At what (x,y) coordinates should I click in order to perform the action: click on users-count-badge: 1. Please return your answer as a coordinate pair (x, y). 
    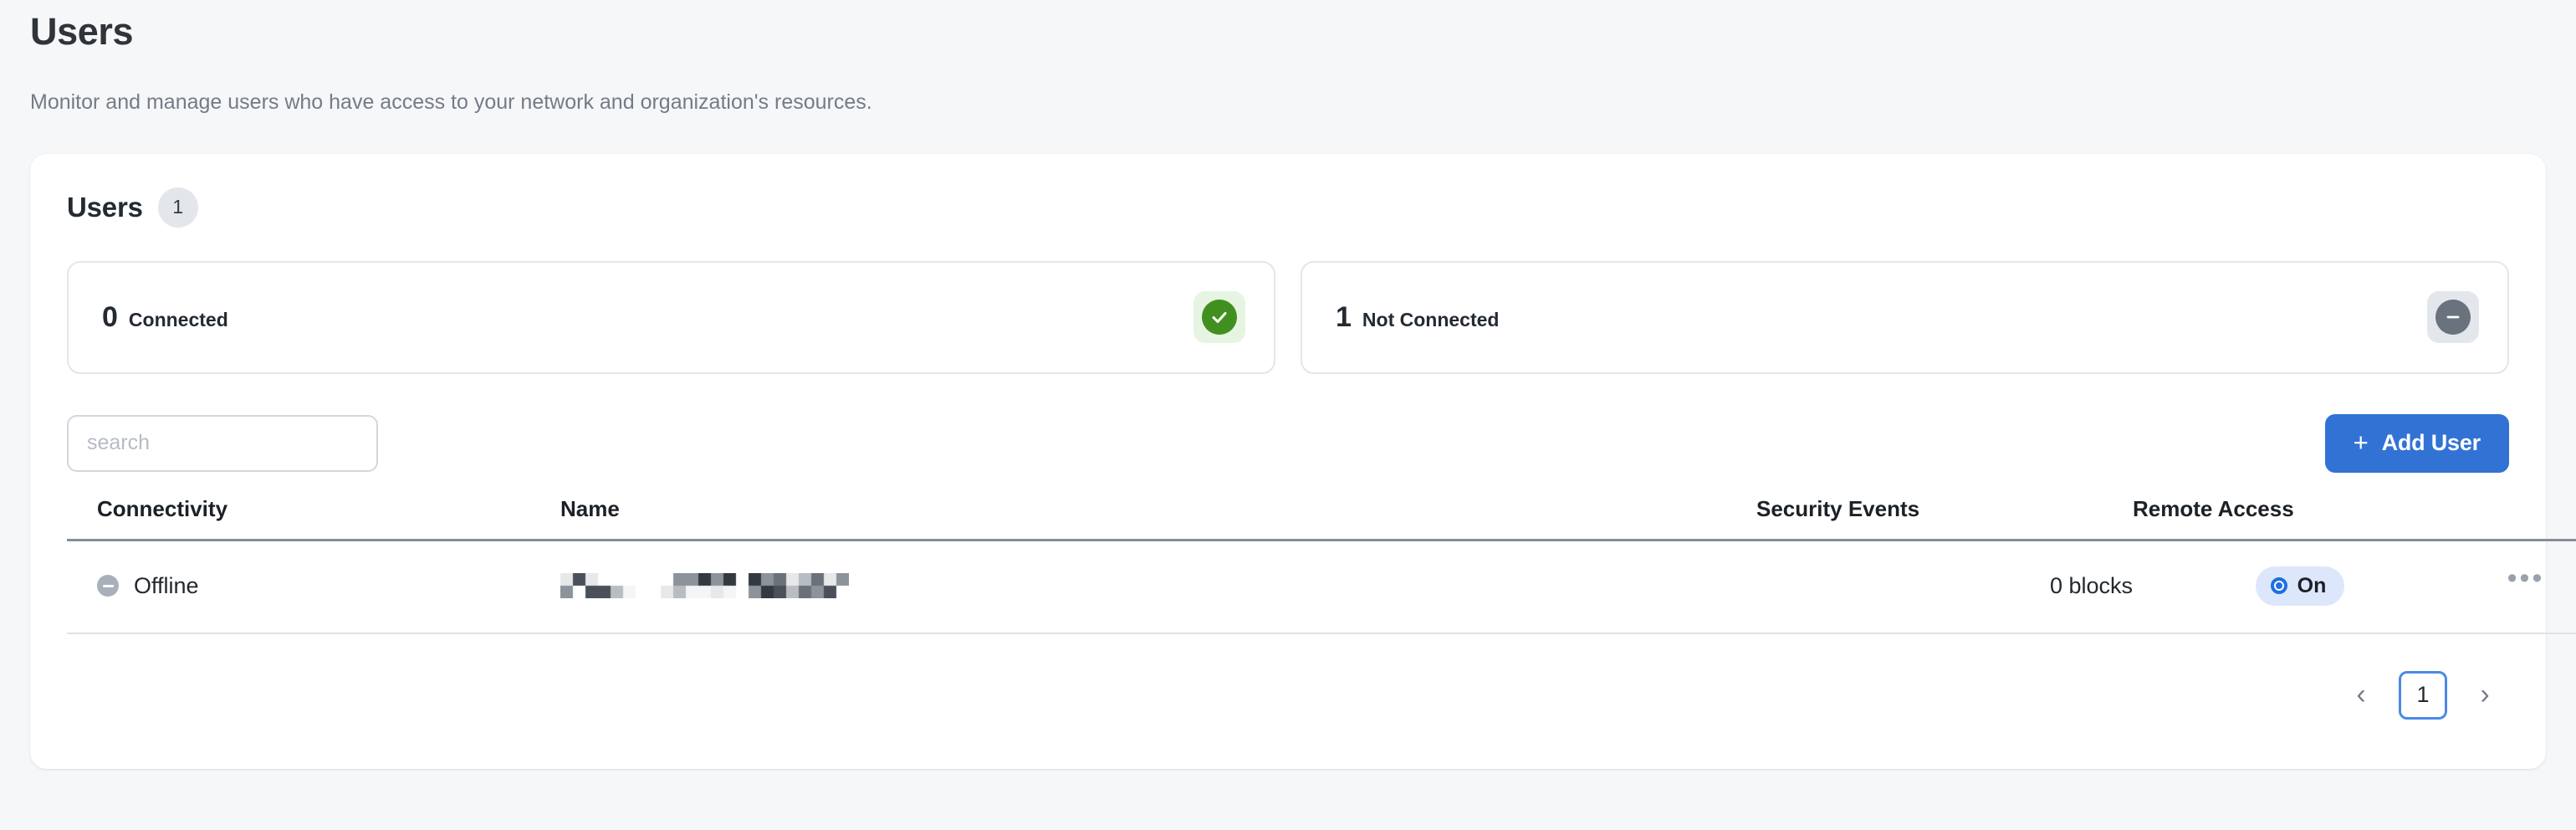
    Looking at the image, I should click on (177, 207).